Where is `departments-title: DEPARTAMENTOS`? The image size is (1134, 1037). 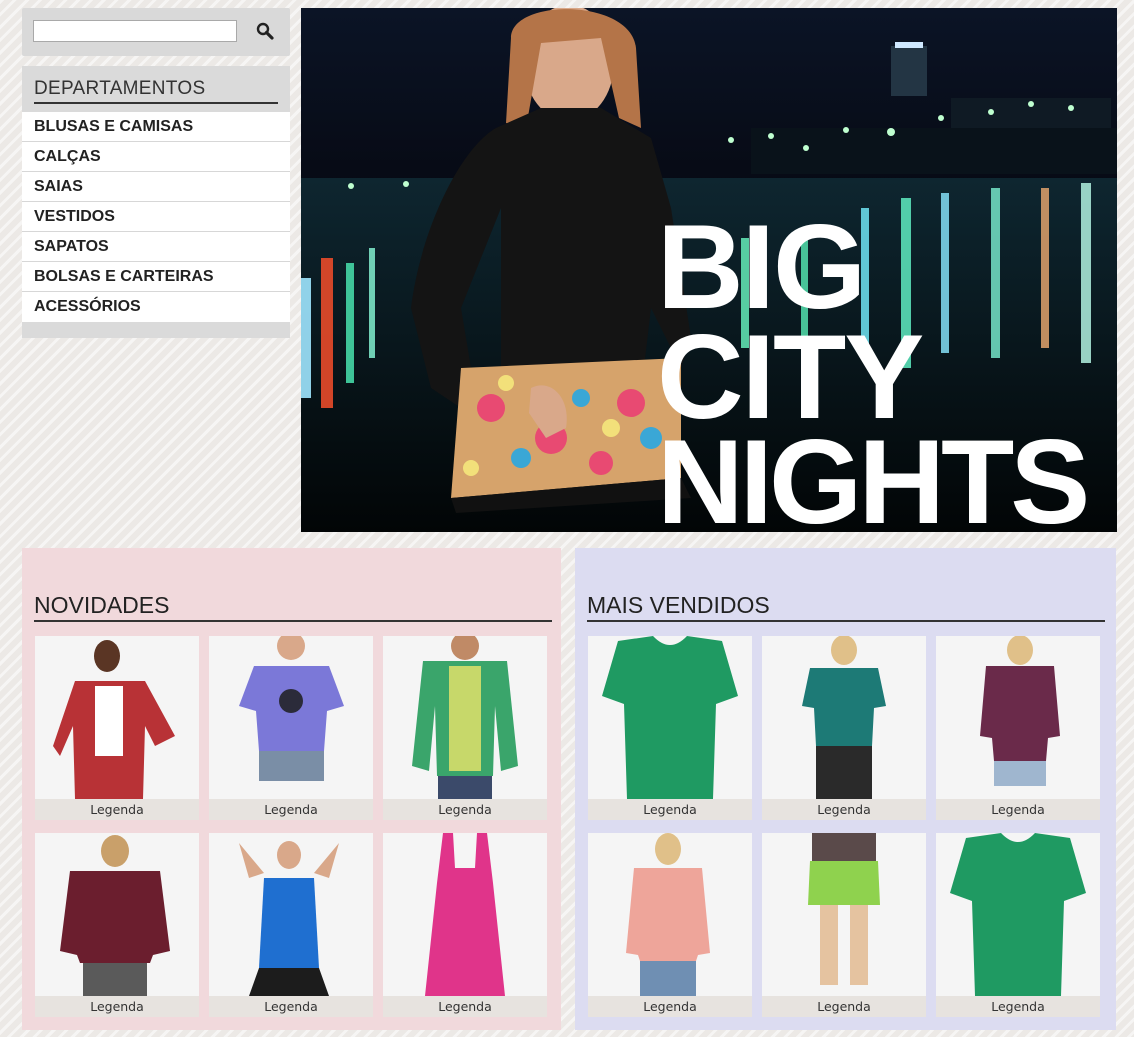
departments-title: DEPARTAMENTOS is located at coordinates (156, 90).